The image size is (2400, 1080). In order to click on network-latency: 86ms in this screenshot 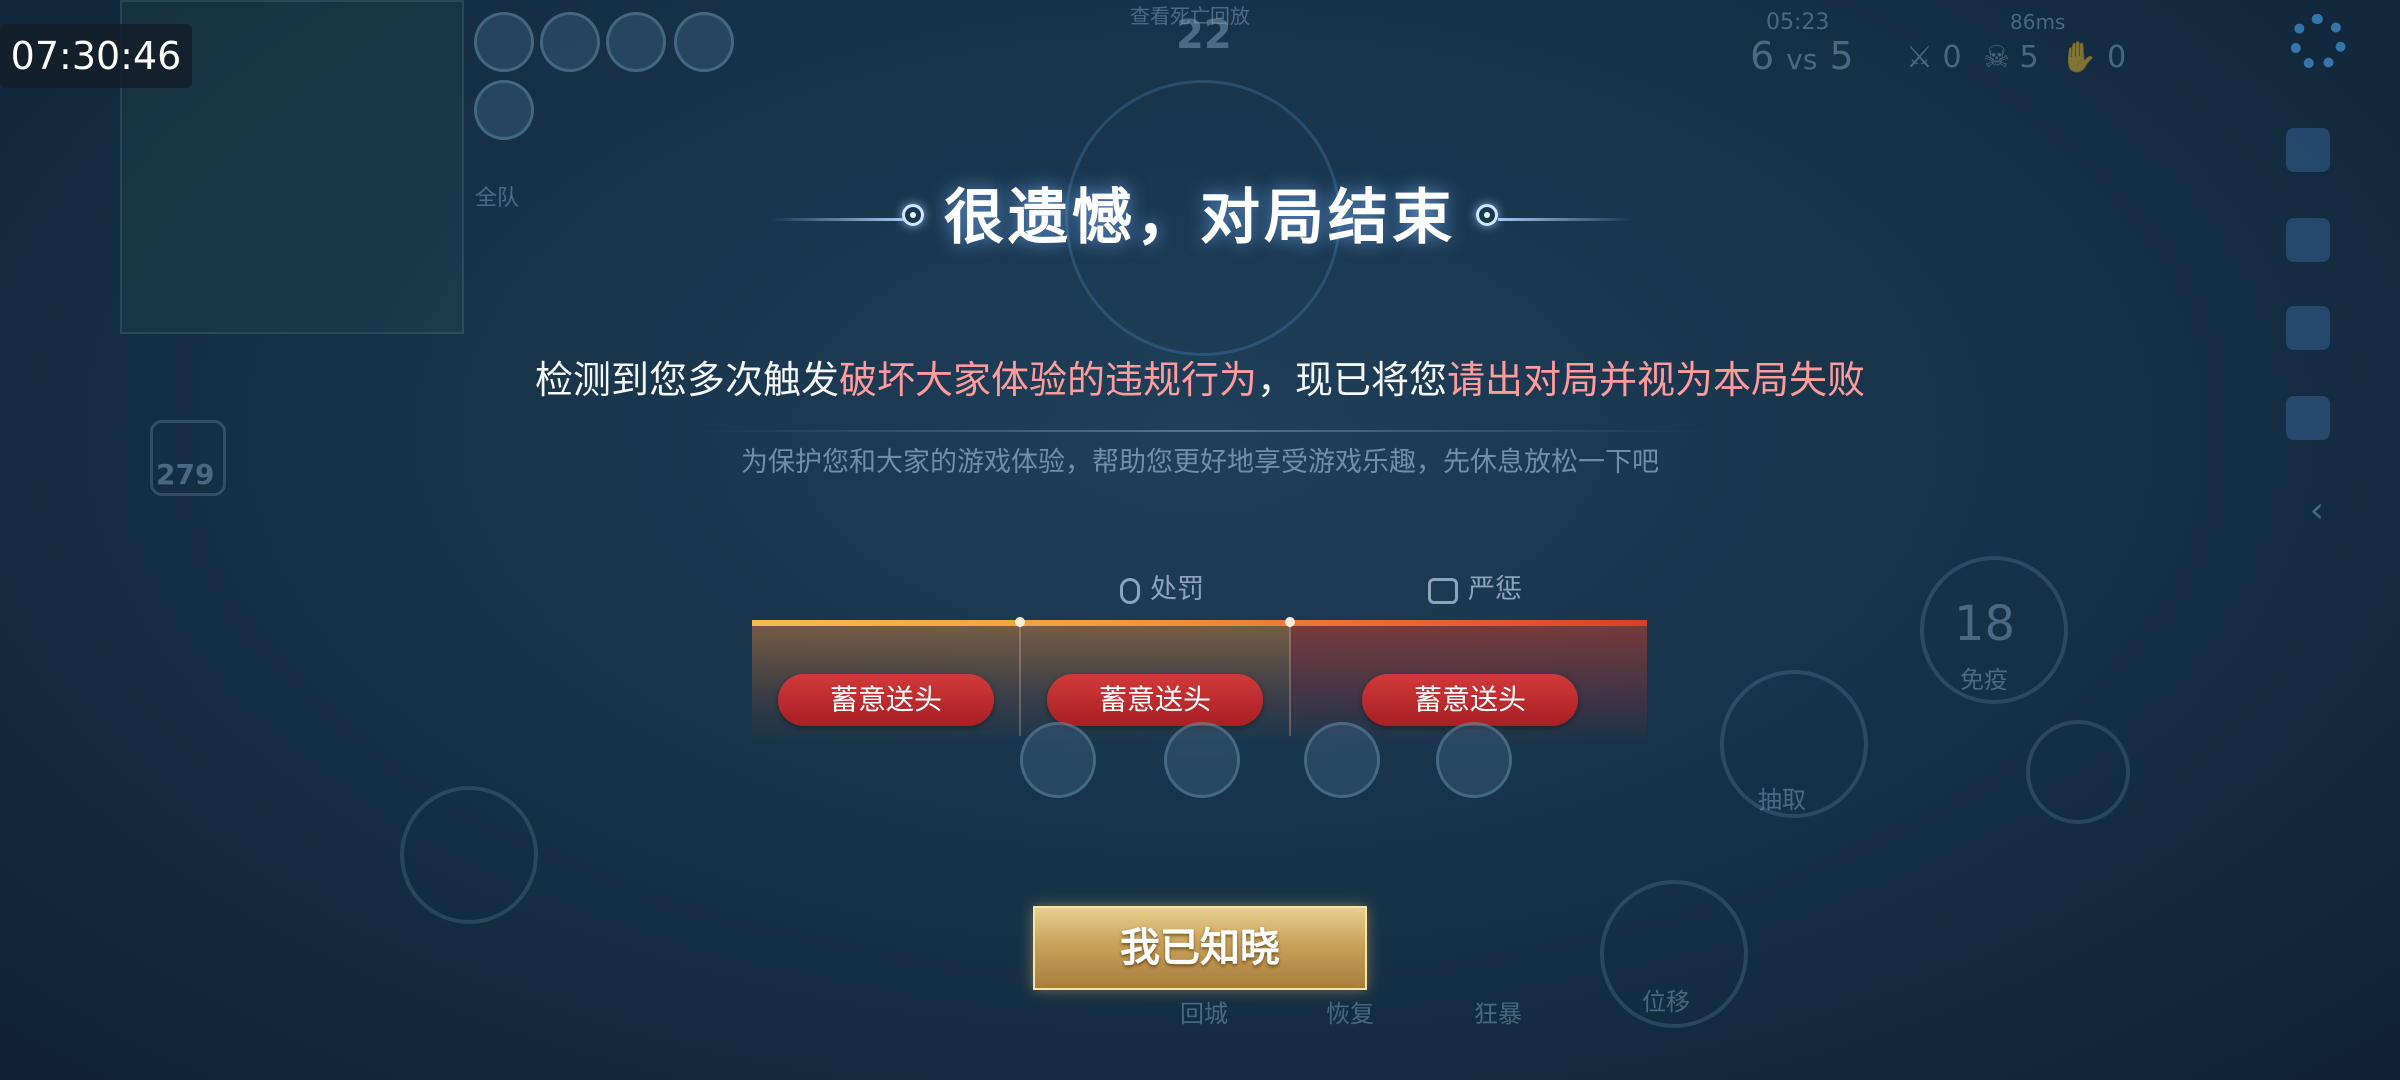, I will do `click(2038, 22)`.